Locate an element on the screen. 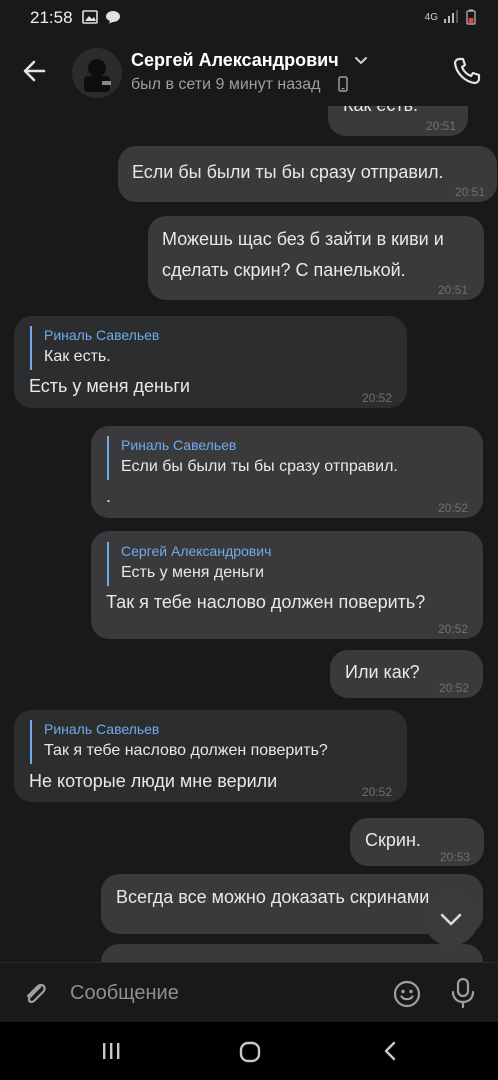  battery-icon is located at coordinates (471, 17).